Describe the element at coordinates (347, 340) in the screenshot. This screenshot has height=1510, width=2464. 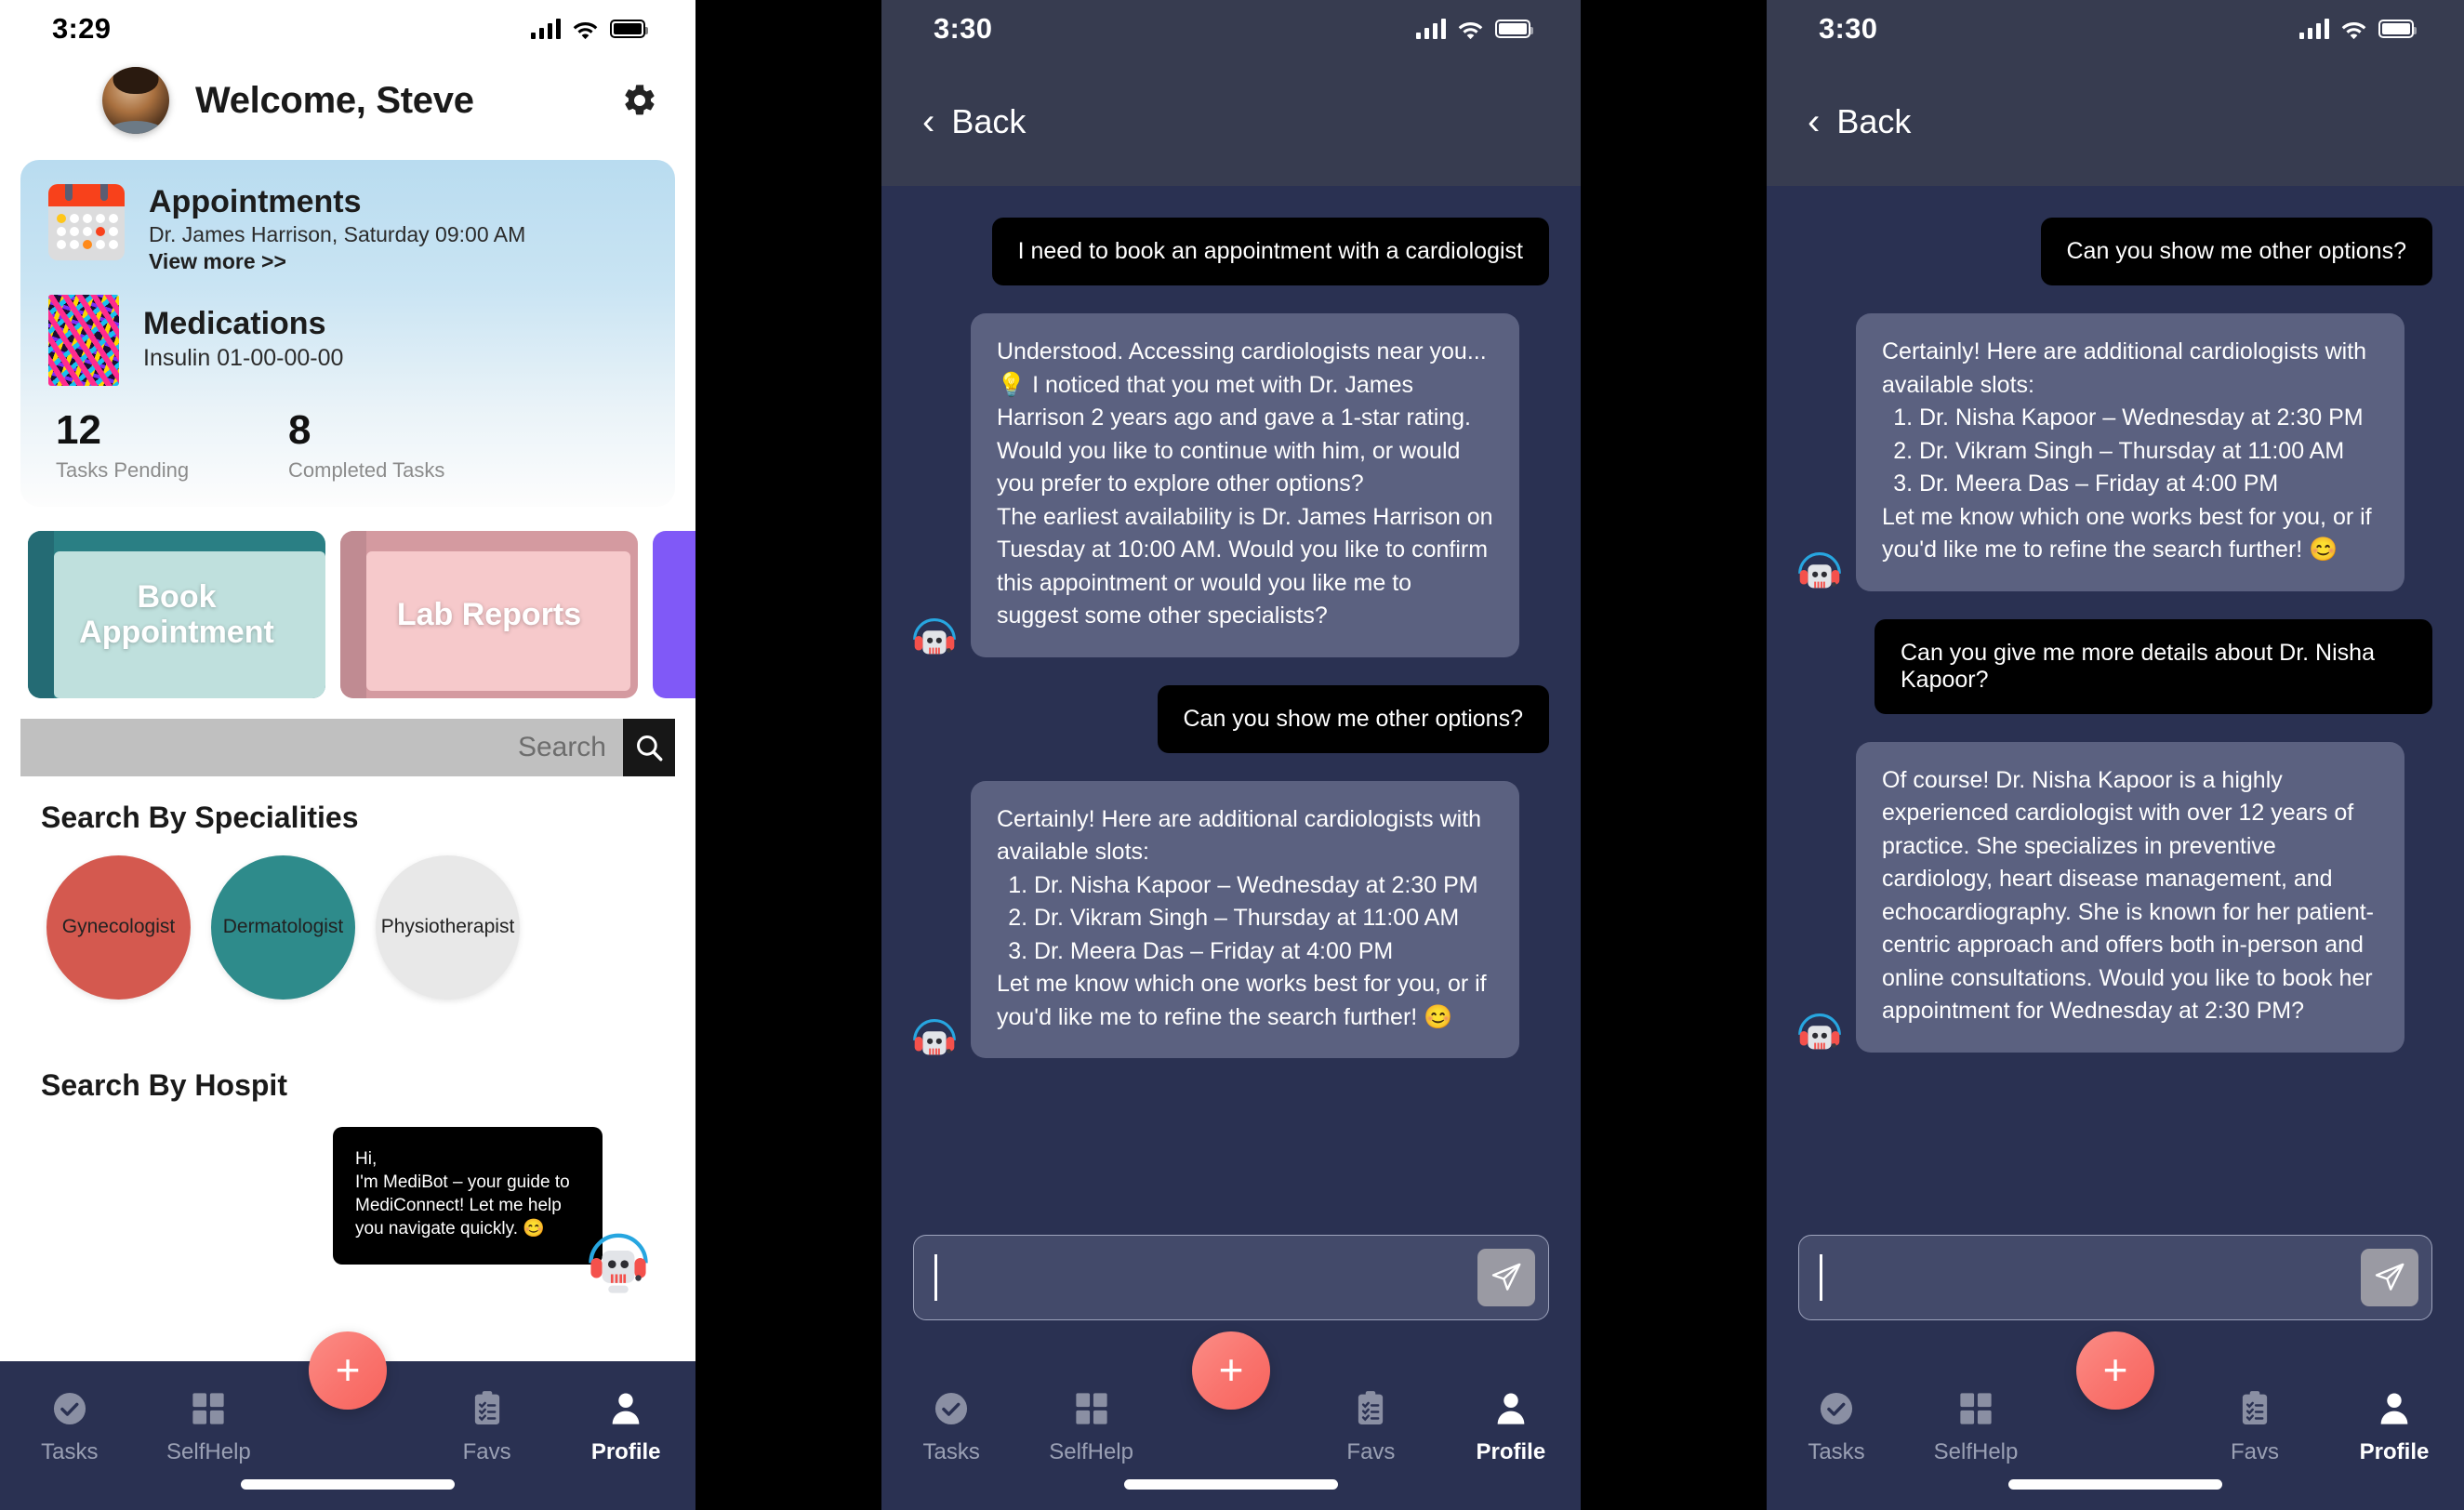
I see `medications-row: Medications Insulin 01-00-00-00` at that location.